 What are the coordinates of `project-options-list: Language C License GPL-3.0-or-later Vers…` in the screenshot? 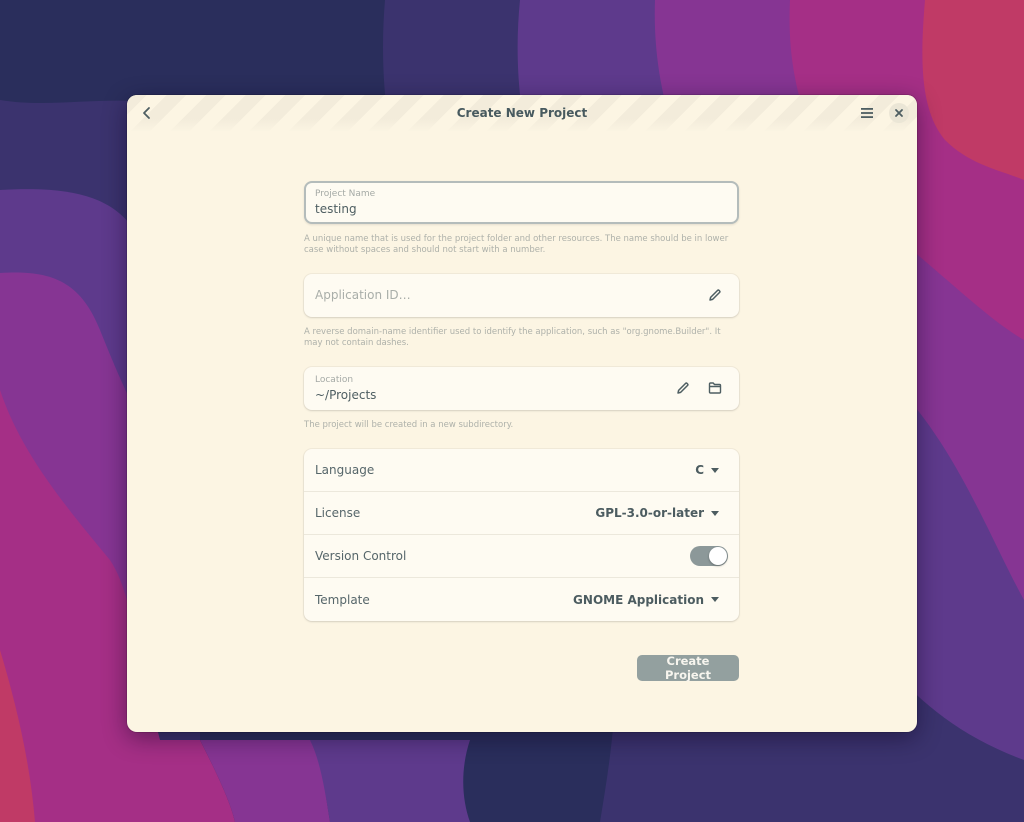 It's located at (521, 535).